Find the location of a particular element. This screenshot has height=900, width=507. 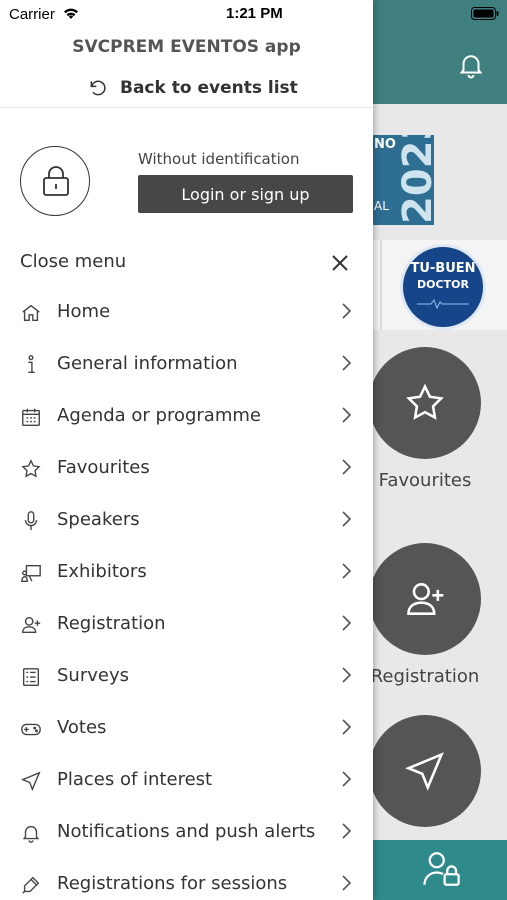

menu-item-label: Speakers is located at coordinates (98, 519).